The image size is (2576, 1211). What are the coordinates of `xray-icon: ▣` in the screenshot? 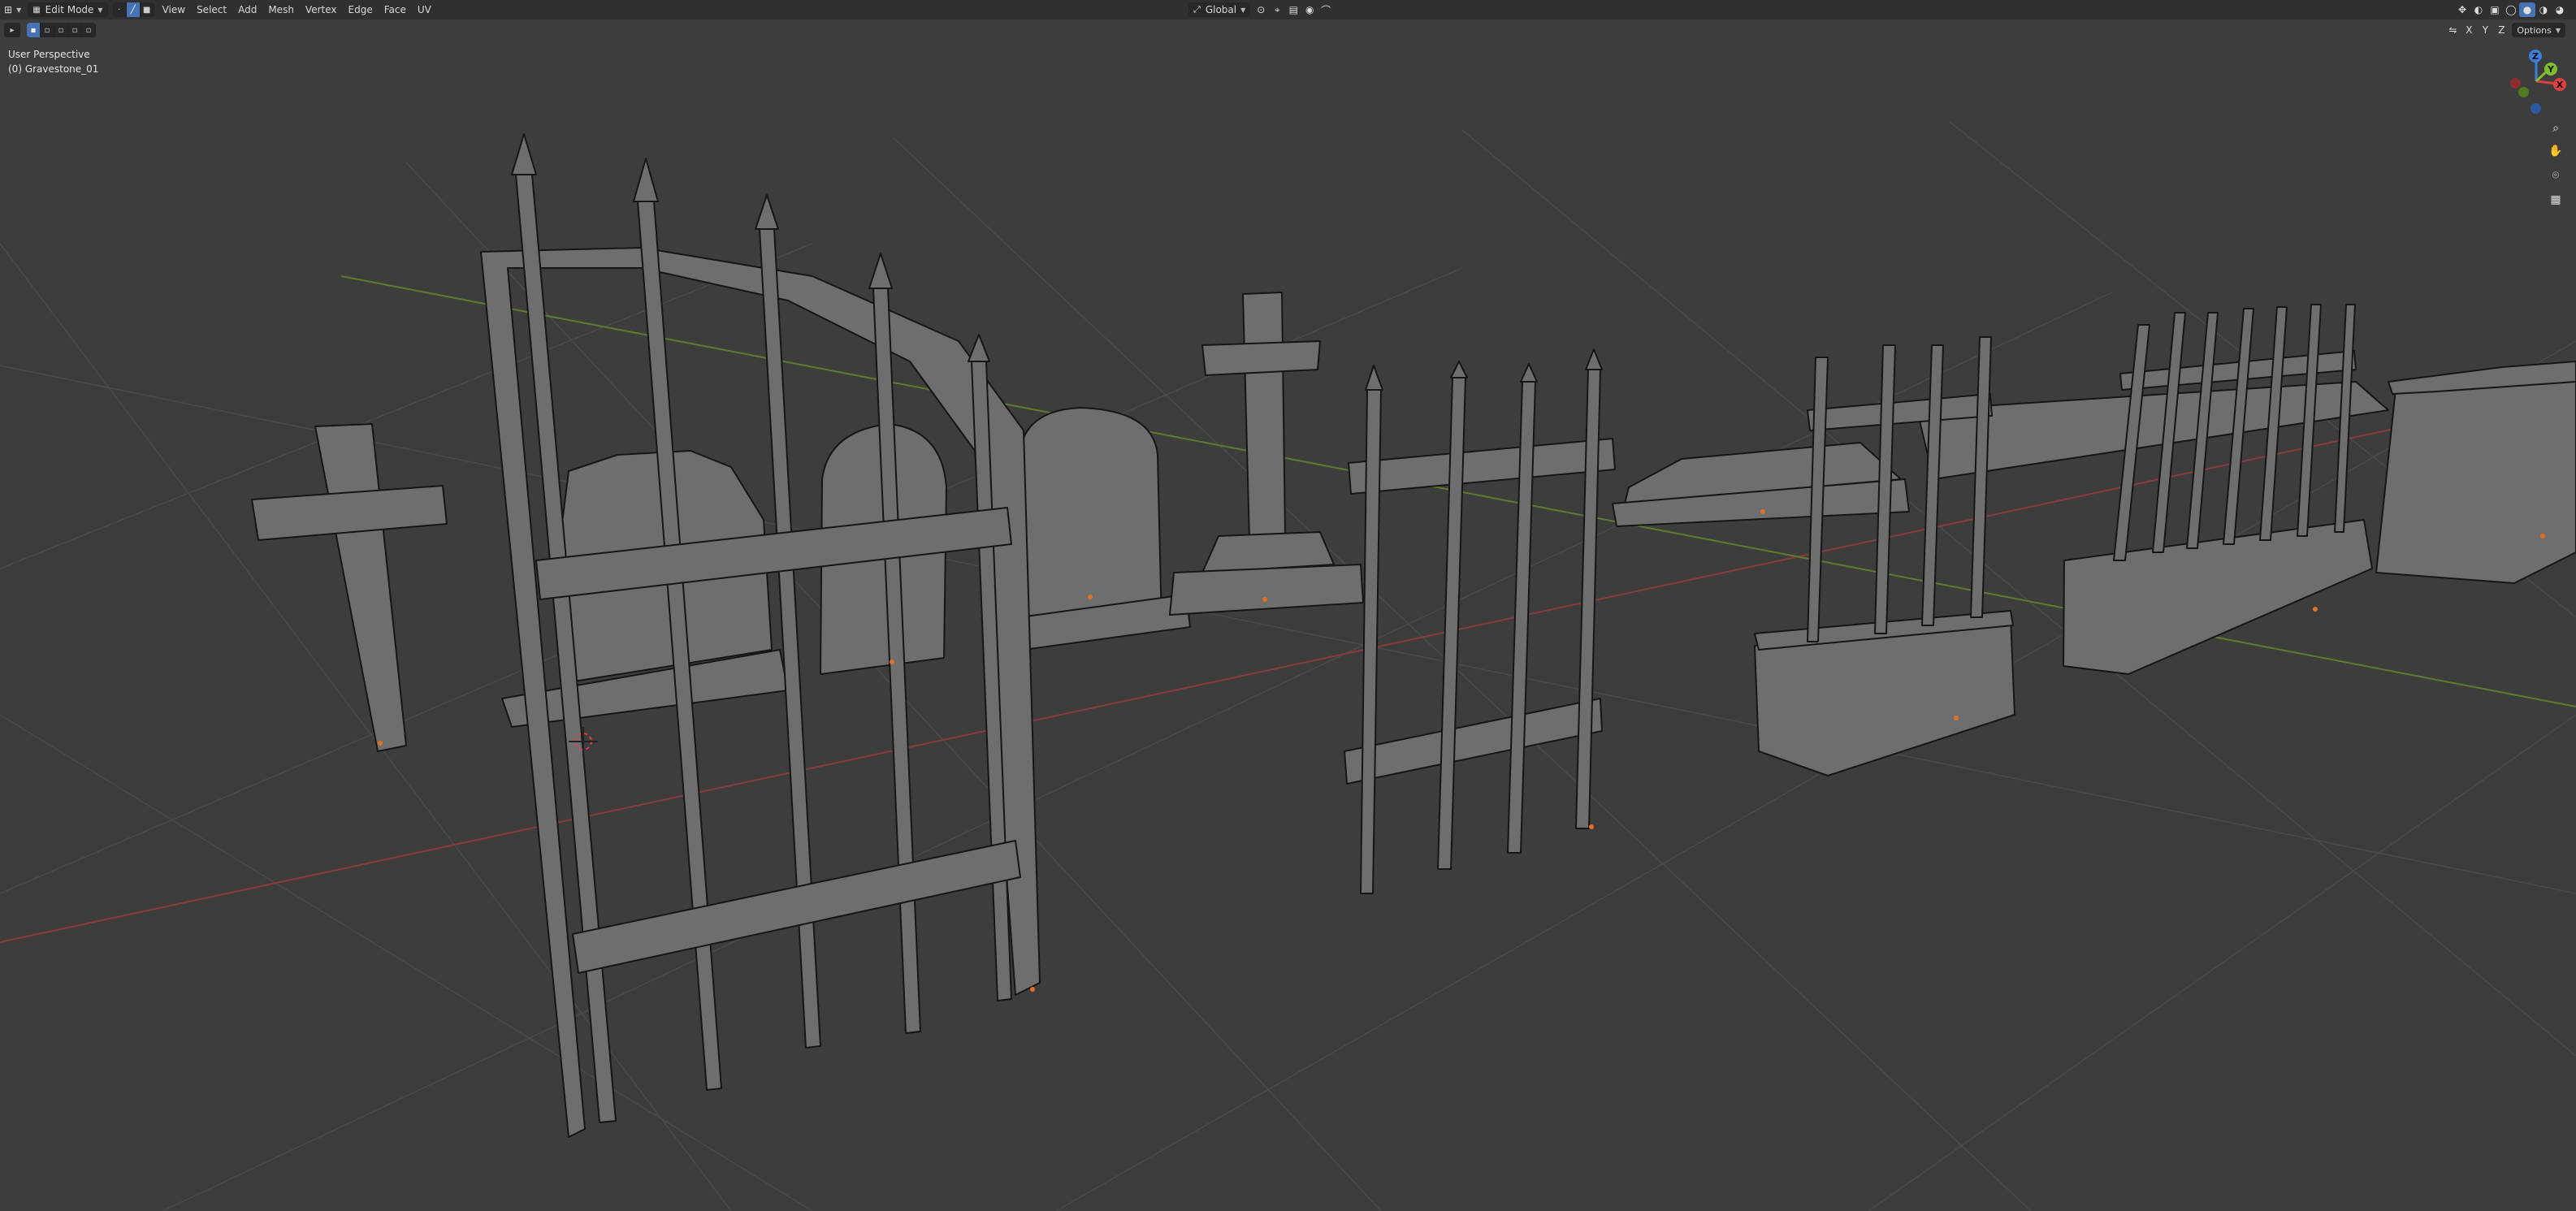 It's located at (2495, 9).